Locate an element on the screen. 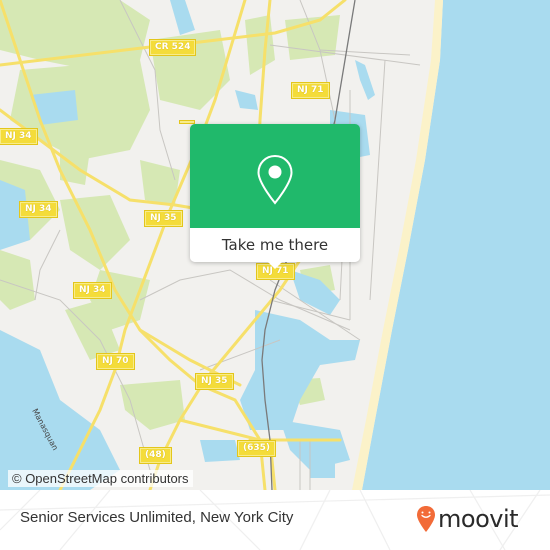 Image resolution: width=550 pixels, height=550 pixels. route-shield-hidden is located at coordinates (187, 122).